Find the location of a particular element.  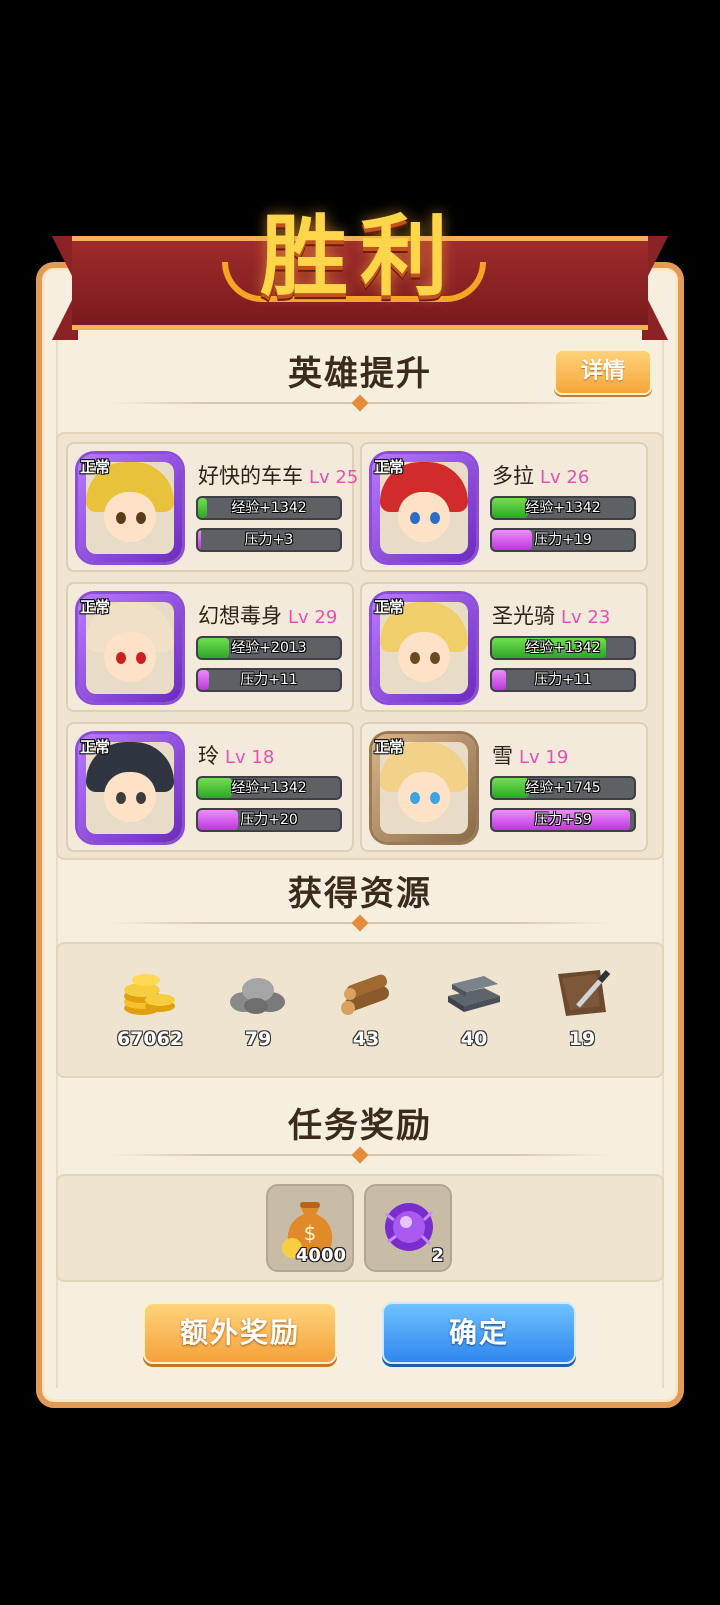

exp-label: 经验+1745 is located at coordinates (563, 788).